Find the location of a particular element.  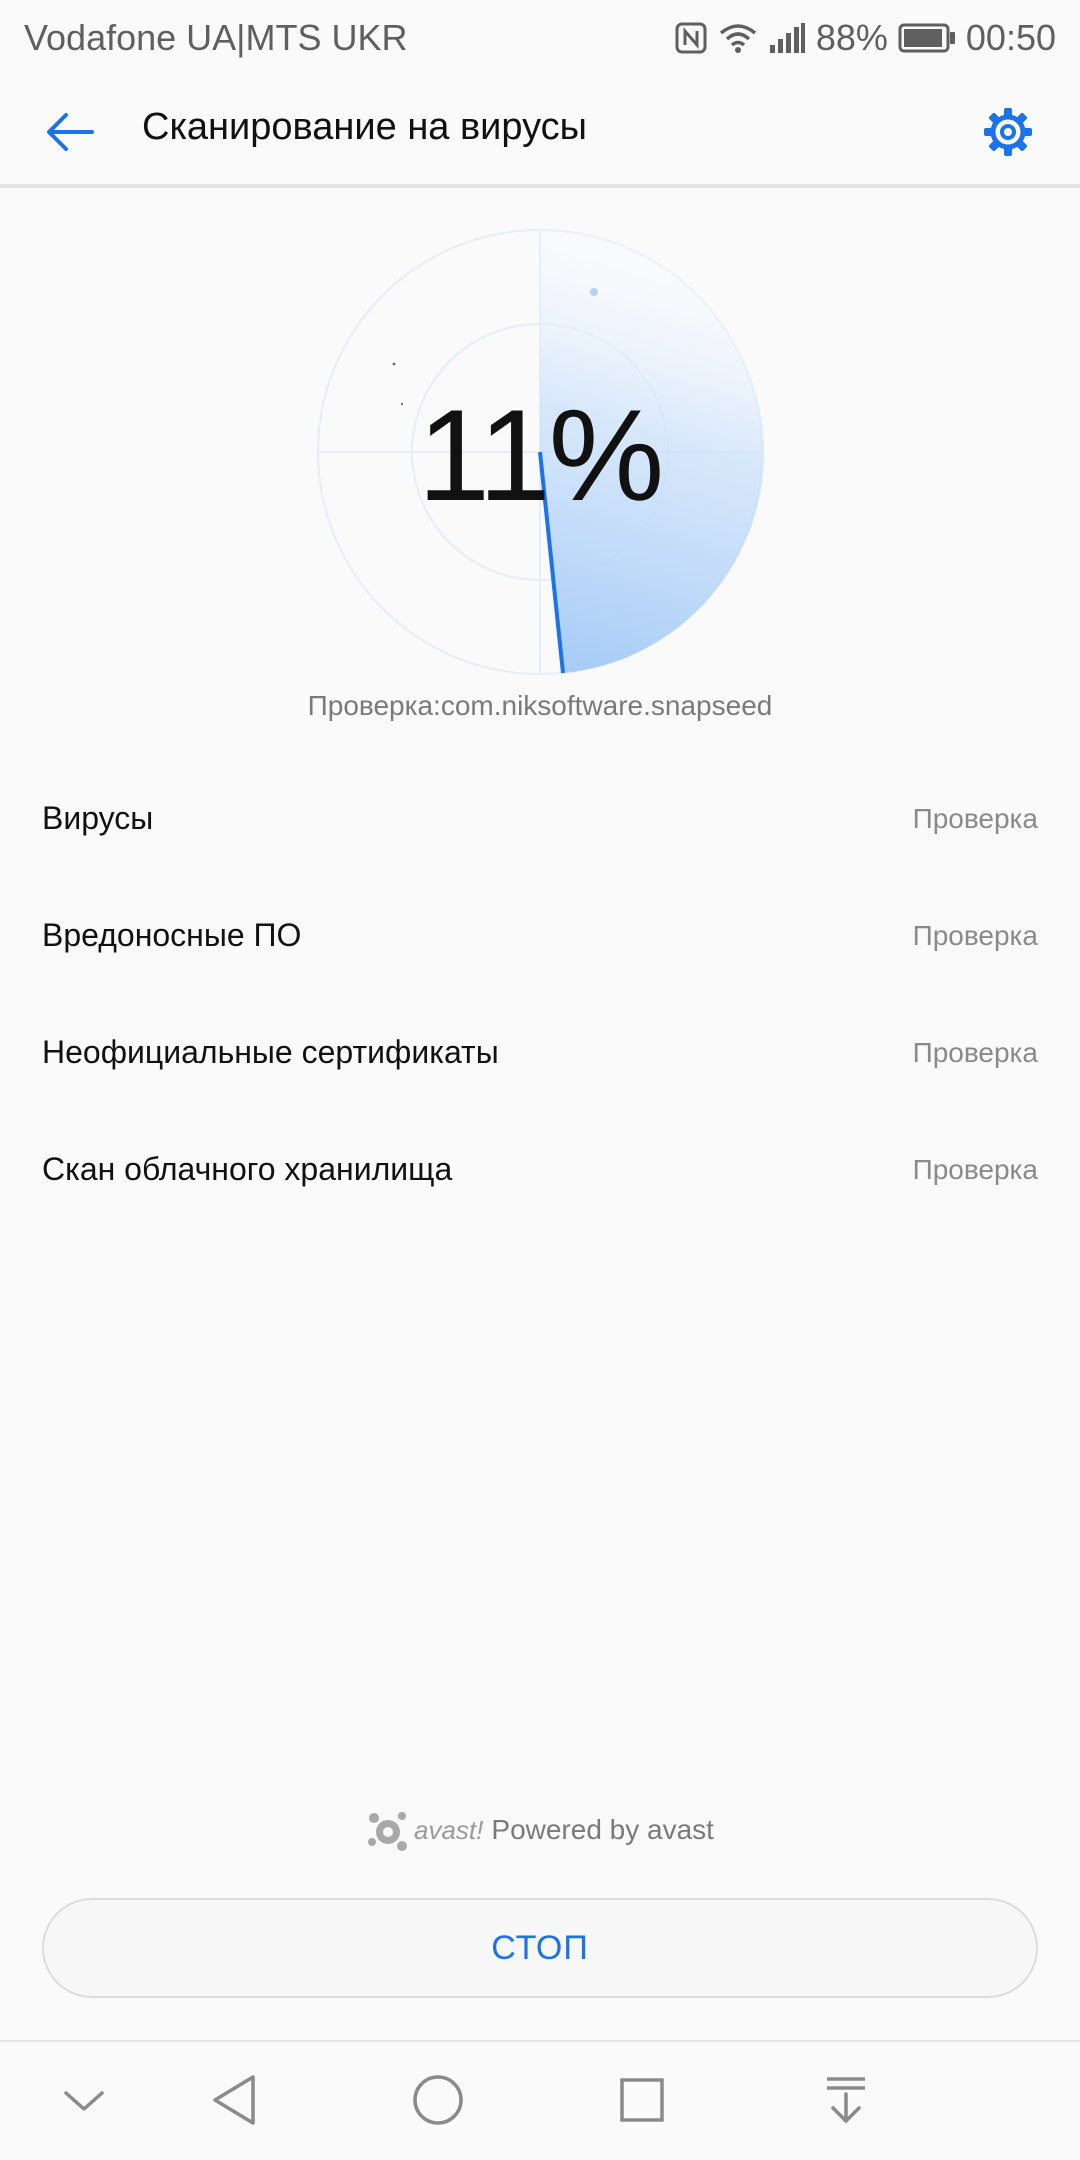

battery-icon is located at coordinates (927, 38).